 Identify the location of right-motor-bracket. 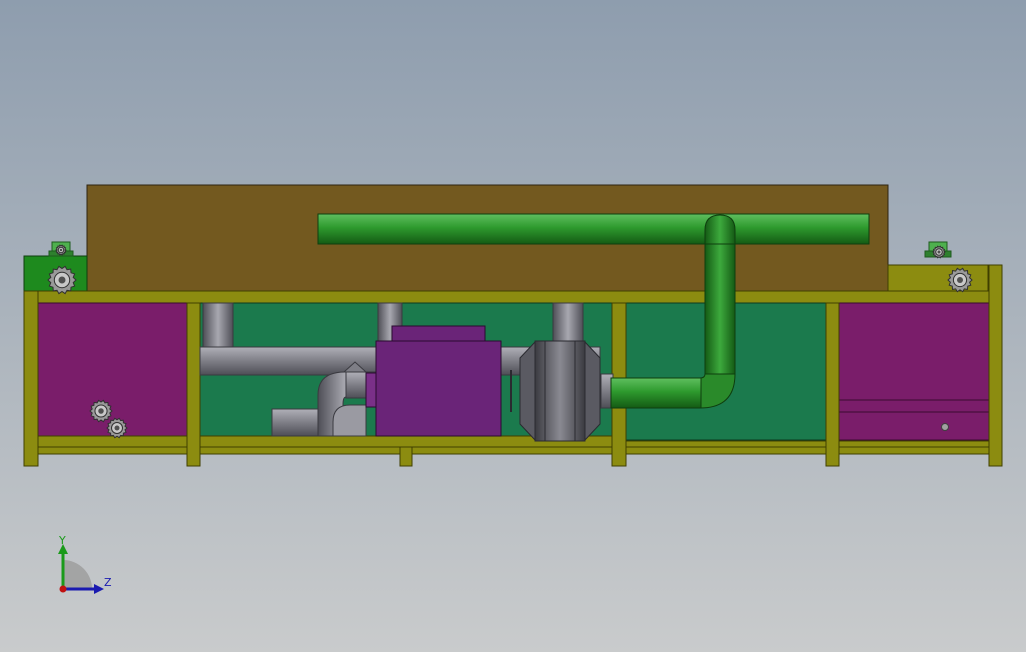
(938, 278).